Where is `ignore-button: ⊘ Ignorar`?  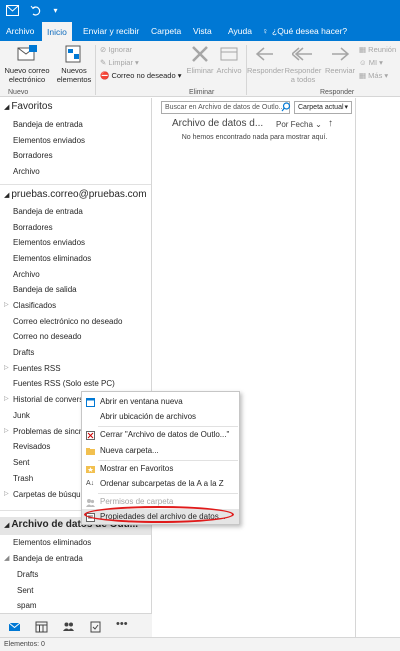
ignore-button: ⊘ Ignorar is located at coordinates (116, 50).